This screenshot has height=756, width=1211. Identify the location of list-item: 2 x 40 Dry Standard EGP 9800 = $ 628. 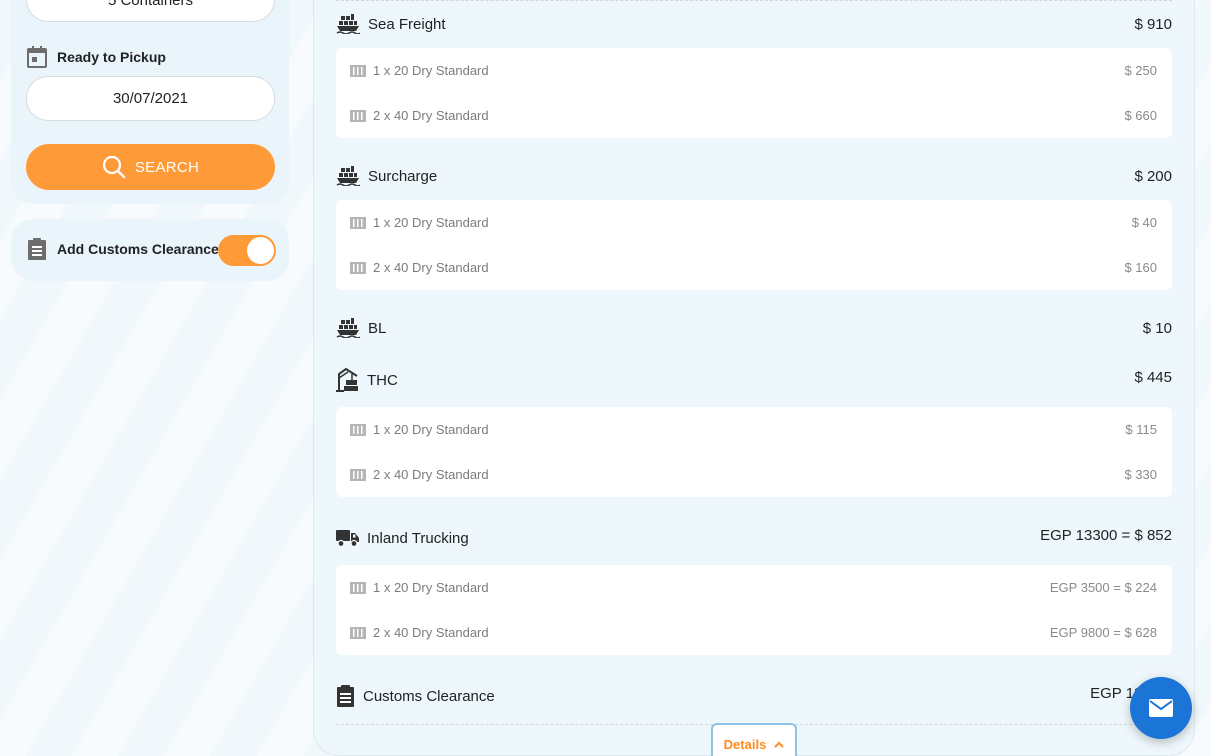
(754, 632).